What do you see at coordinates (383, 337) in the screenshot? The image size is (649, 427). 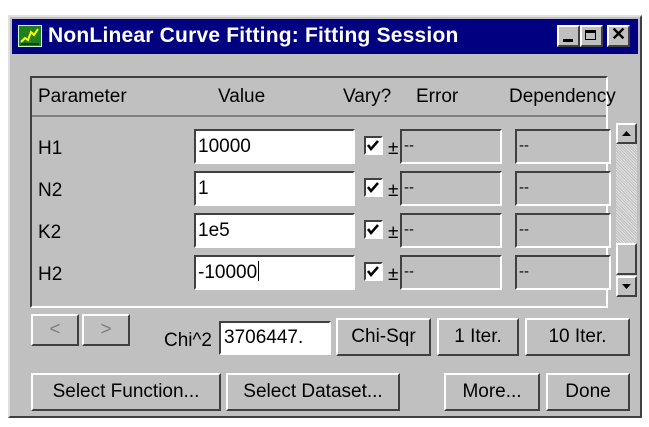 I see `chi-sqr-button: Chi-Sqr` at bounding box center [383, 337].